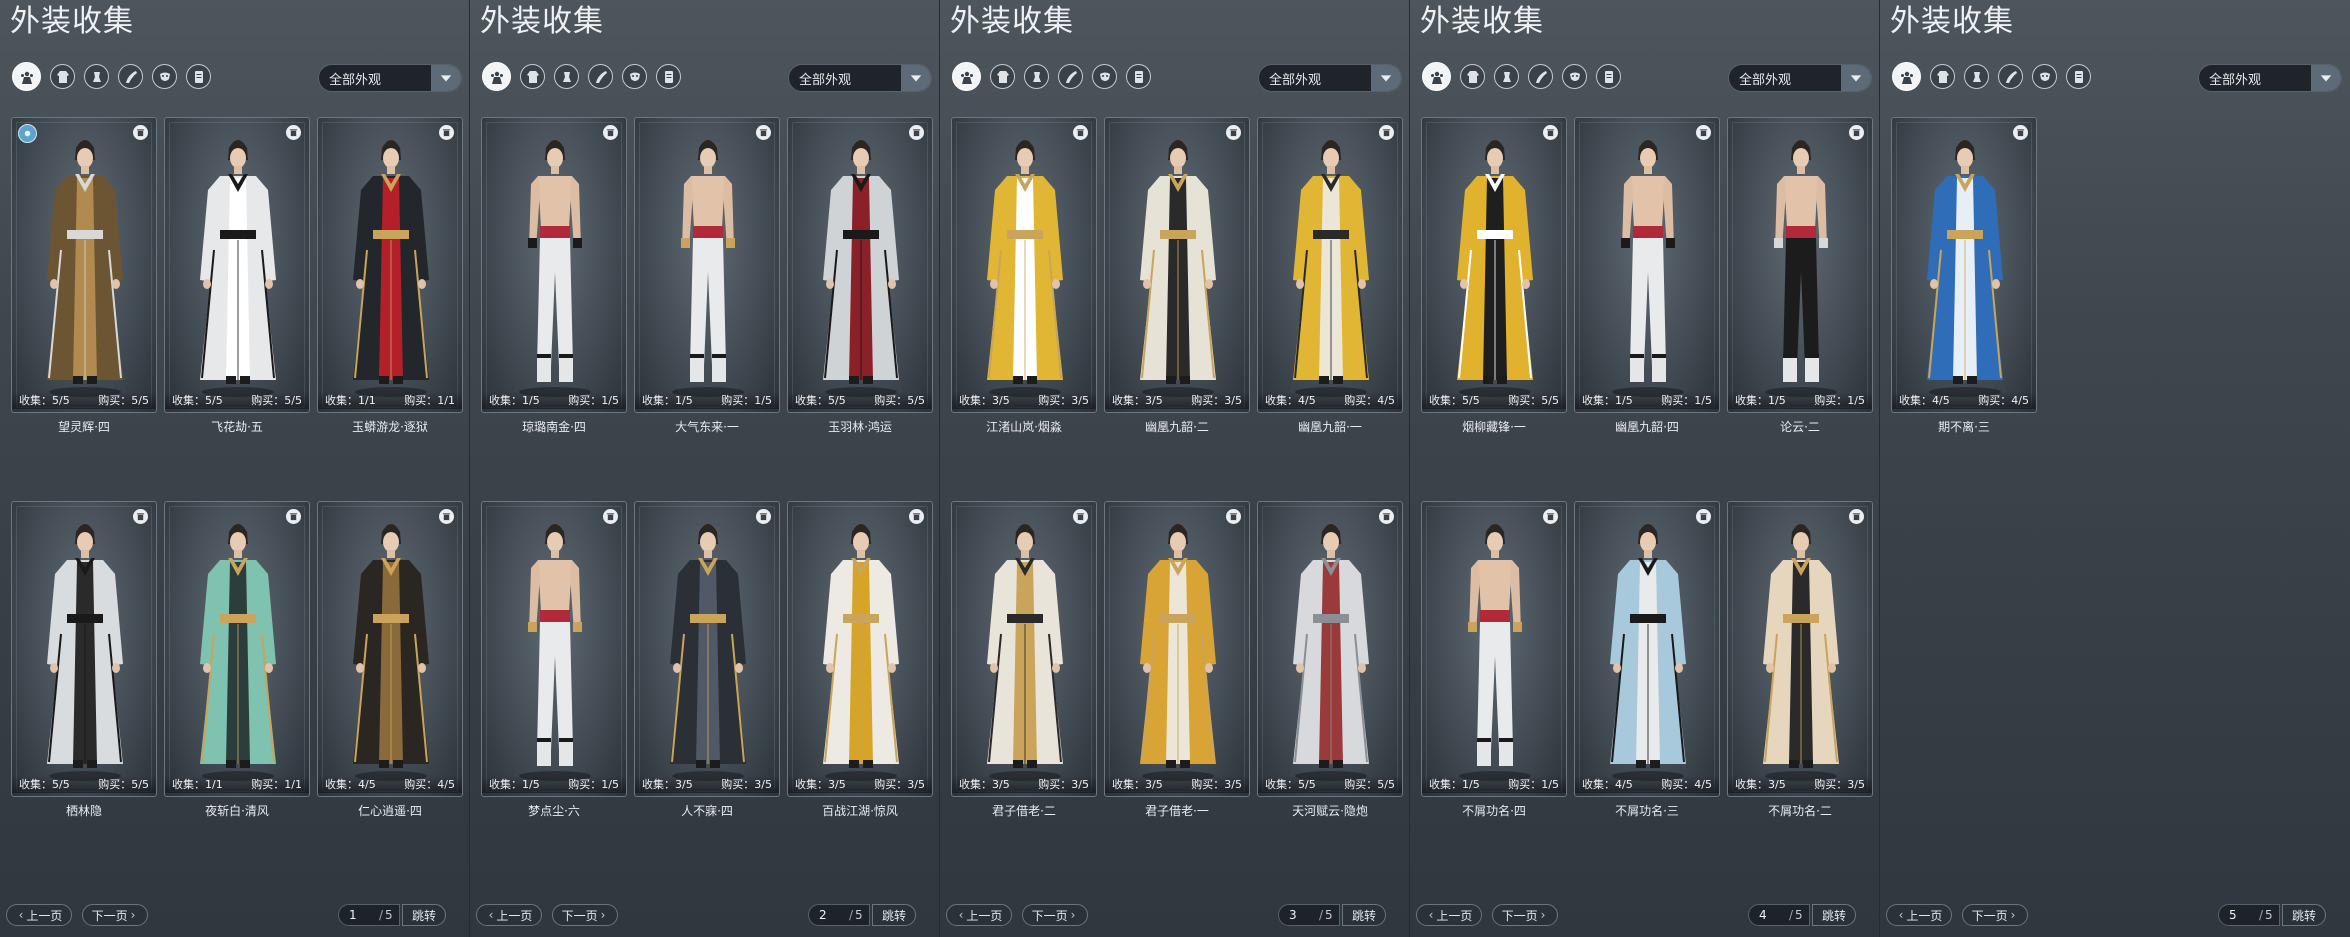 The height and width of the screenshot is (937, 2350). I want to click on page-number-input: 3 /5, so click(1309, 915).